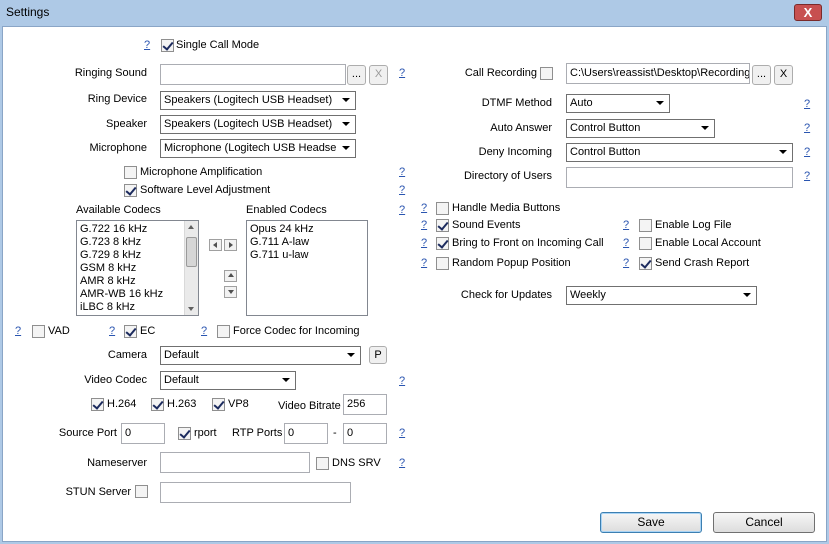 The width and height of the screenshot is (829, 544). Describe the element at coordinates (546, 73) in the screenshot. I see `call-recording-checkbox` at that location.